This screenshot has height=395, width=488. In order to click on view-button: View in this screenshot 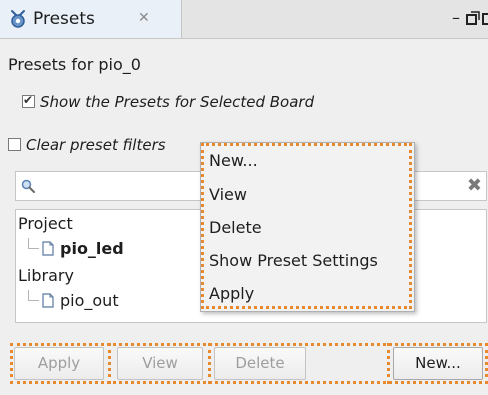, I will do `click(160, 363)`.